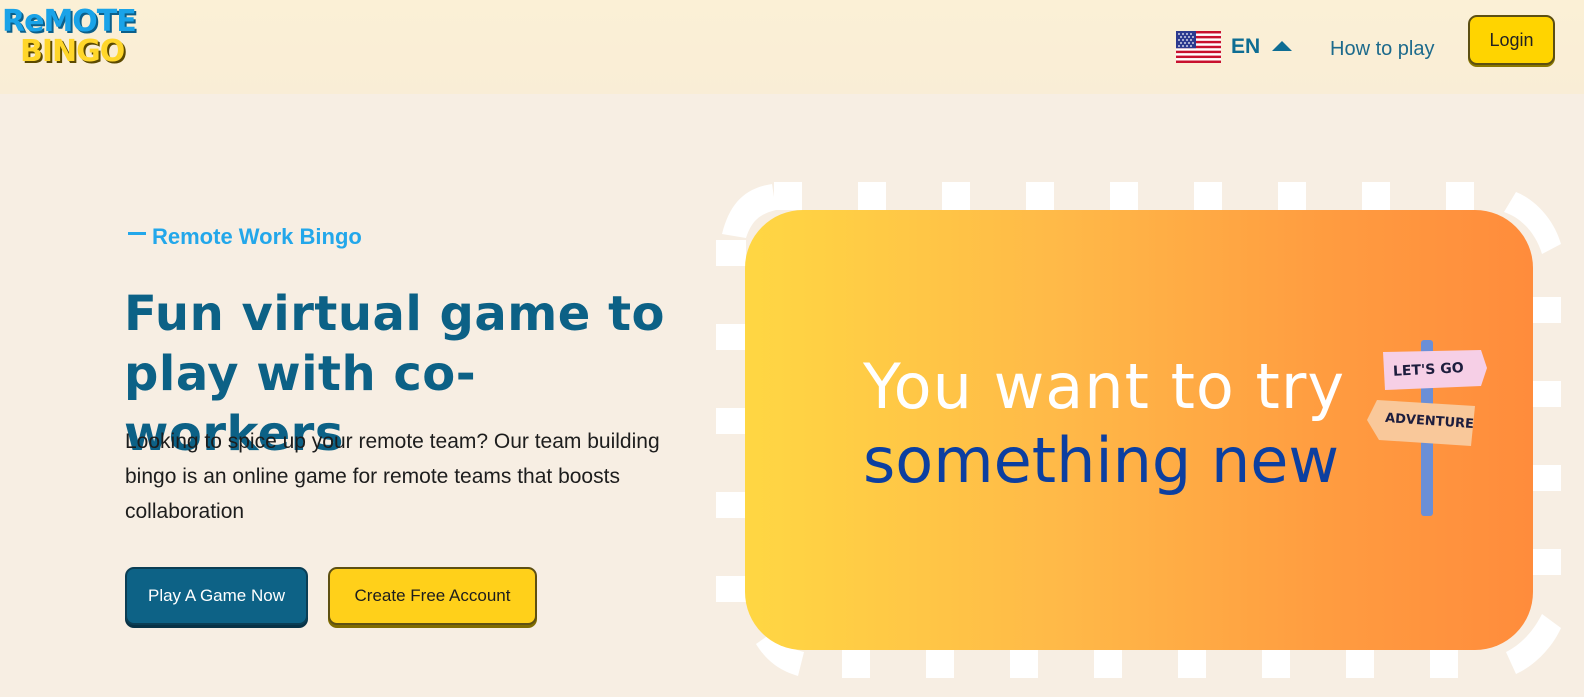 Image resolution: width=1584 pixels, height=697 pixels. Describe the element at coordinates (216, 596) in the screenshot. I see `play-game-button: Play A Game Now` at that location.